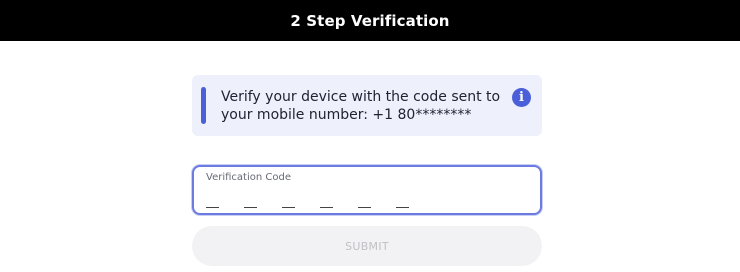  I want to click on verification-code-field: Verification Code, so click(367, 190).